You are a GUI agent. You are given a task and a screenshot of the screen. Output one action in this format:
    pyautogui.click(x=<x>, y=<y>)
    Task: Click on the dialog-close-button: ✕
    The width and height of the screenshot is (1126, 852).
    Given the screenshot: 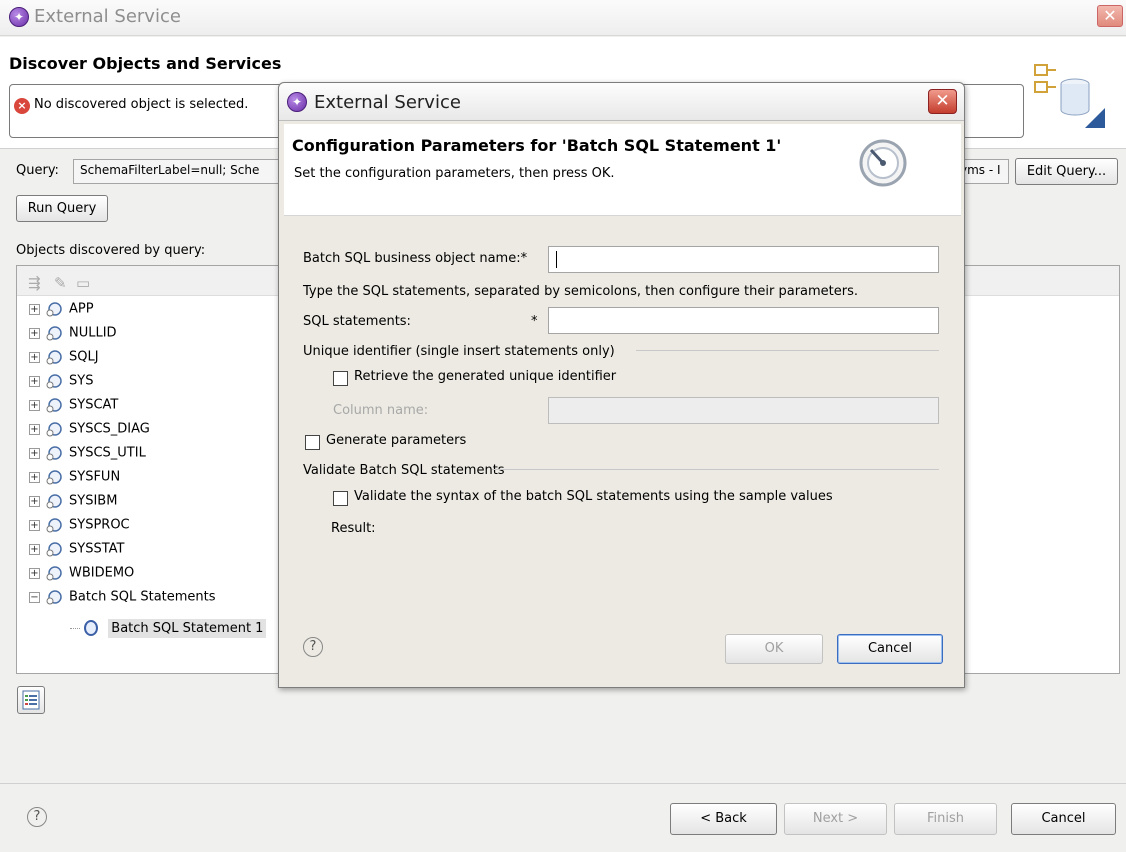 What is the action you would take?
    pyautogui.click(x=942, y=101)
    